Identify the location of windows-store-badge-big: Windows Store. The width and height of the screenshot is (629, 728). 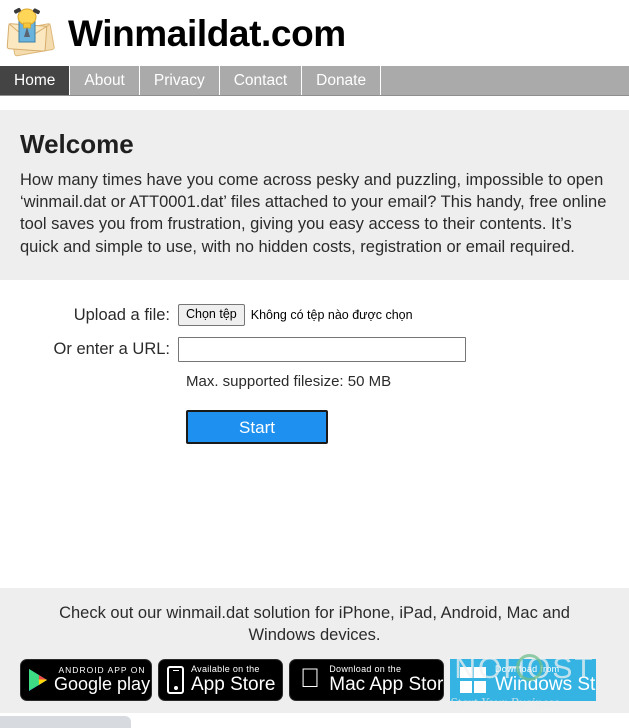
(545, 685).